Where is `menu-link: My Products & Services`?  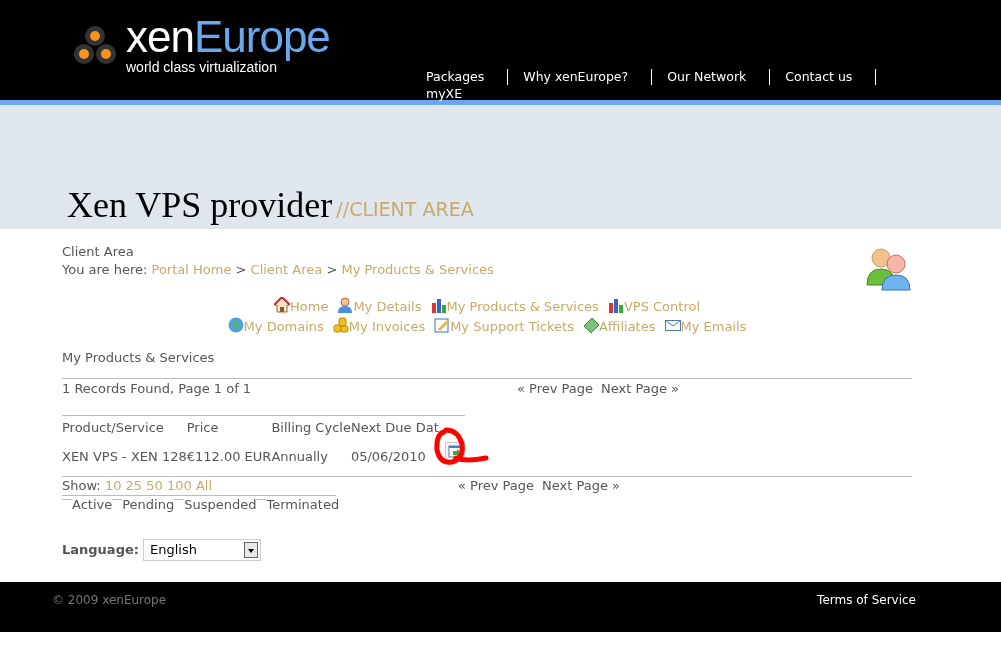
menu-link: My Products & Services is located at coordinates (522, 307).